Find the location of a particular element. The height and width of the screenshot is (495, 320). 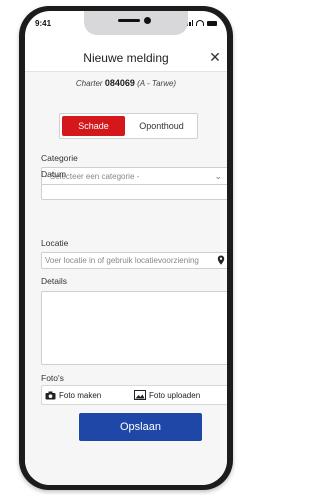

speaker-slot is located at coordinates (129, 20).